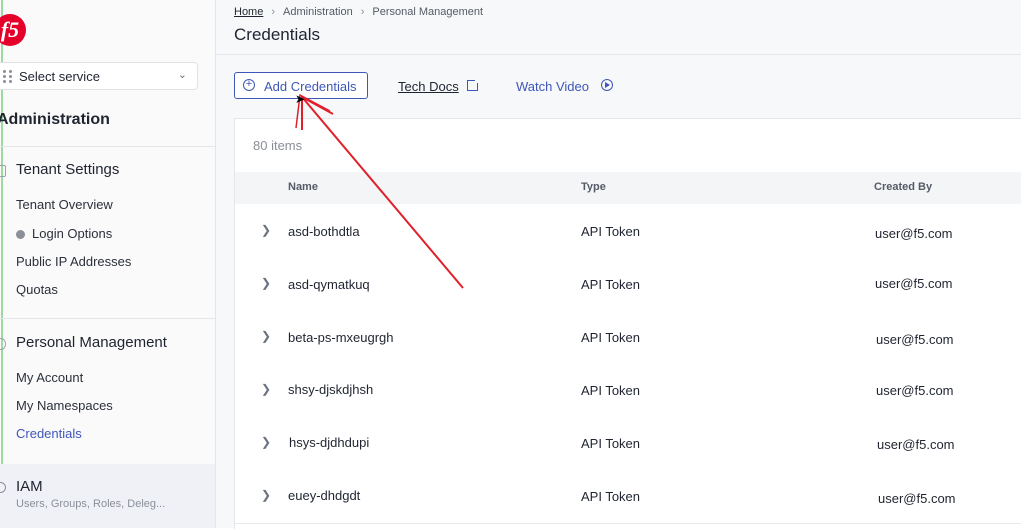  I want to click on gear-icon, so click(3, 344).